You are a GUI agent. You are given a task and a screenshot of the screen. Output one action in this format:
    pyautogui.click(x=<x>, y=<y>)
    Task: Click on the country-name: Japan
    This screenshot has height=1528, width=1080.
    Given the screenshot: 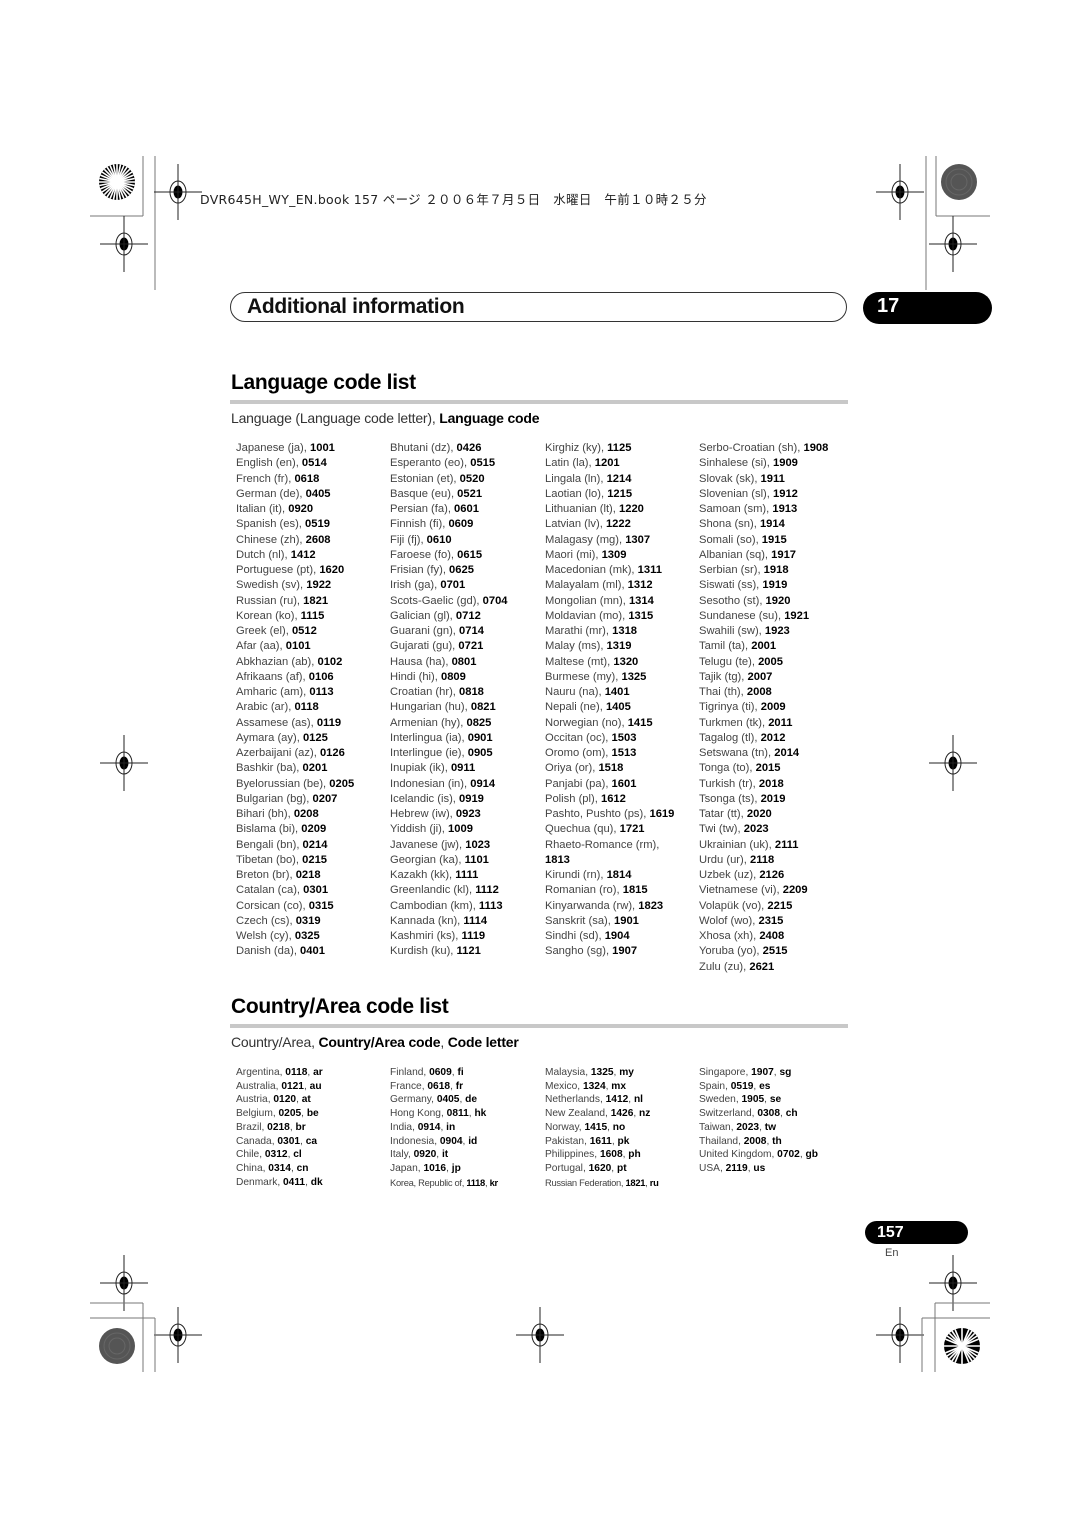 What is the action you would take?
    pyautogui.click(x=404, y=1168)
    